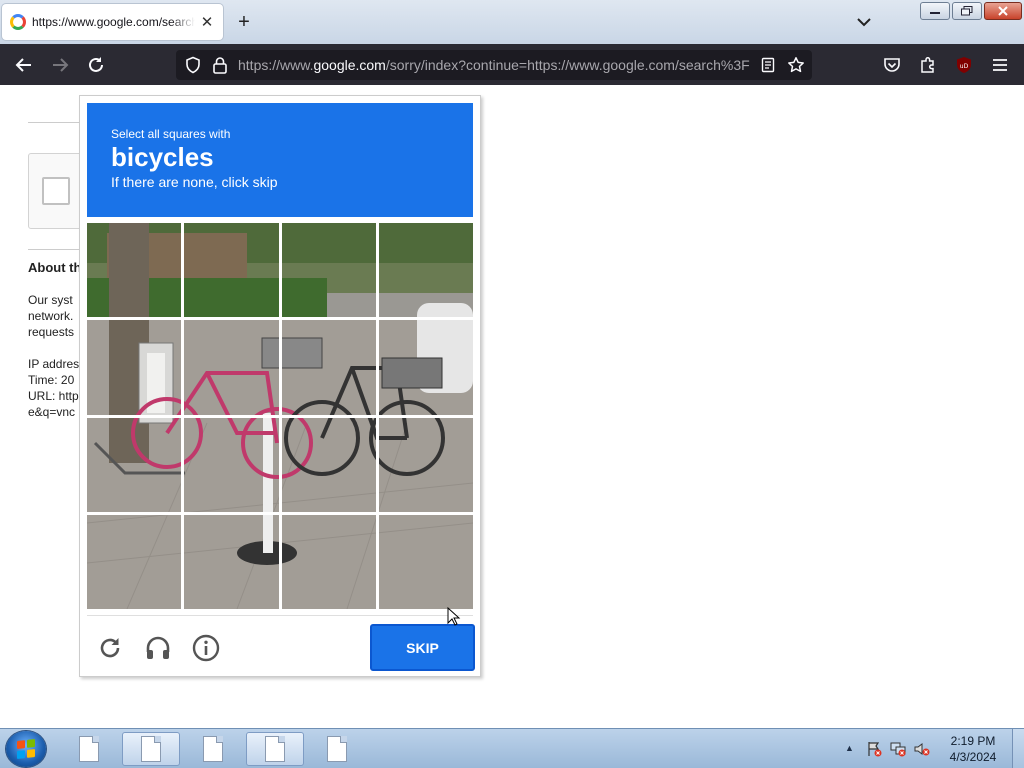  What do you see at coordinates (967, 11) in the screenshot?
I see `restore-button` at bounding box center [967, 11].